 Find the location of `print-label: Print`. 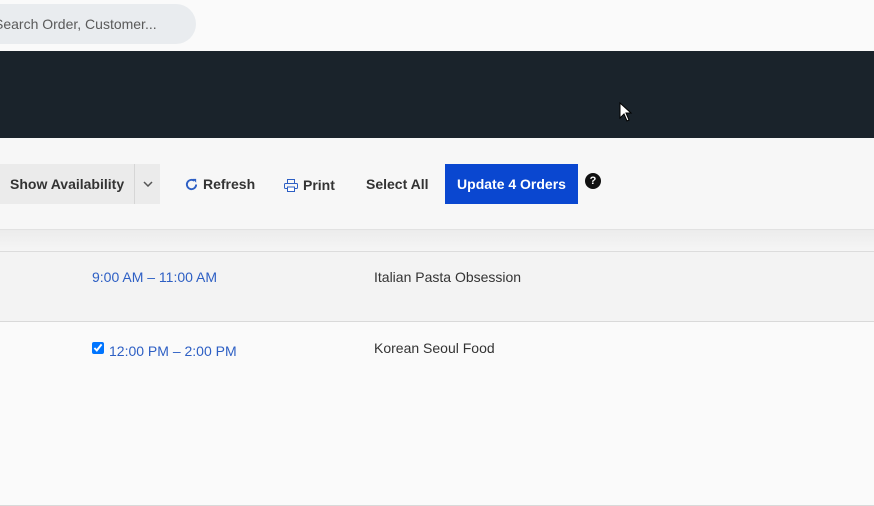

print-label: Print is located at coordinates (319, 185).